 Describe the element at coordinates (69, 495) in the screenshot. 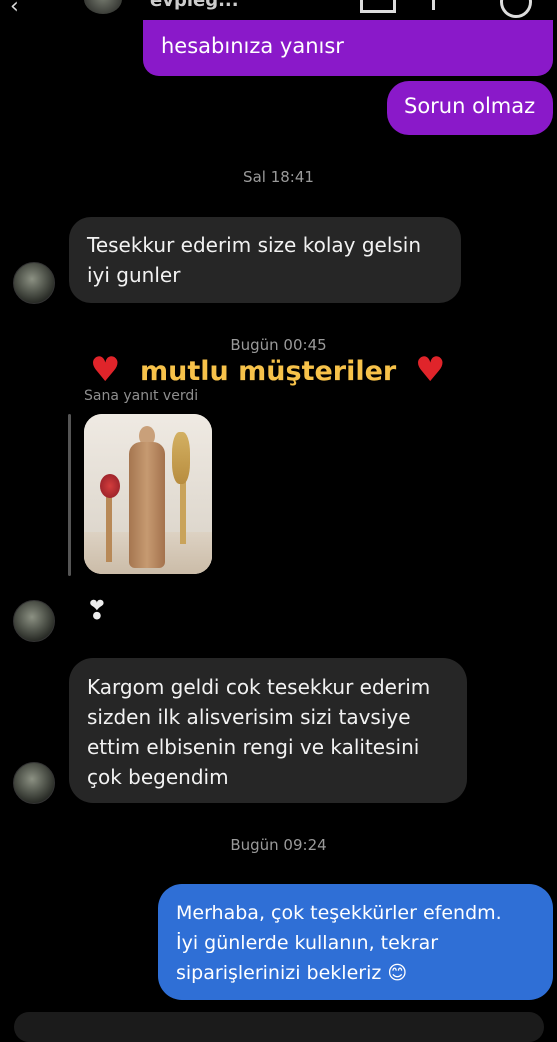

I see `reply-bar` at that location.